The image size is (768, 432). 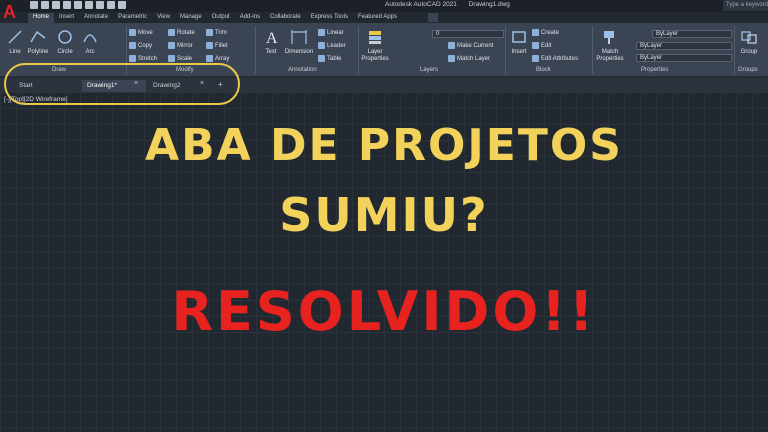 What do you see at coordinates (180, 58) in the screenshot?
I see `scale-button: Scale` at bounding box center [180, 58].